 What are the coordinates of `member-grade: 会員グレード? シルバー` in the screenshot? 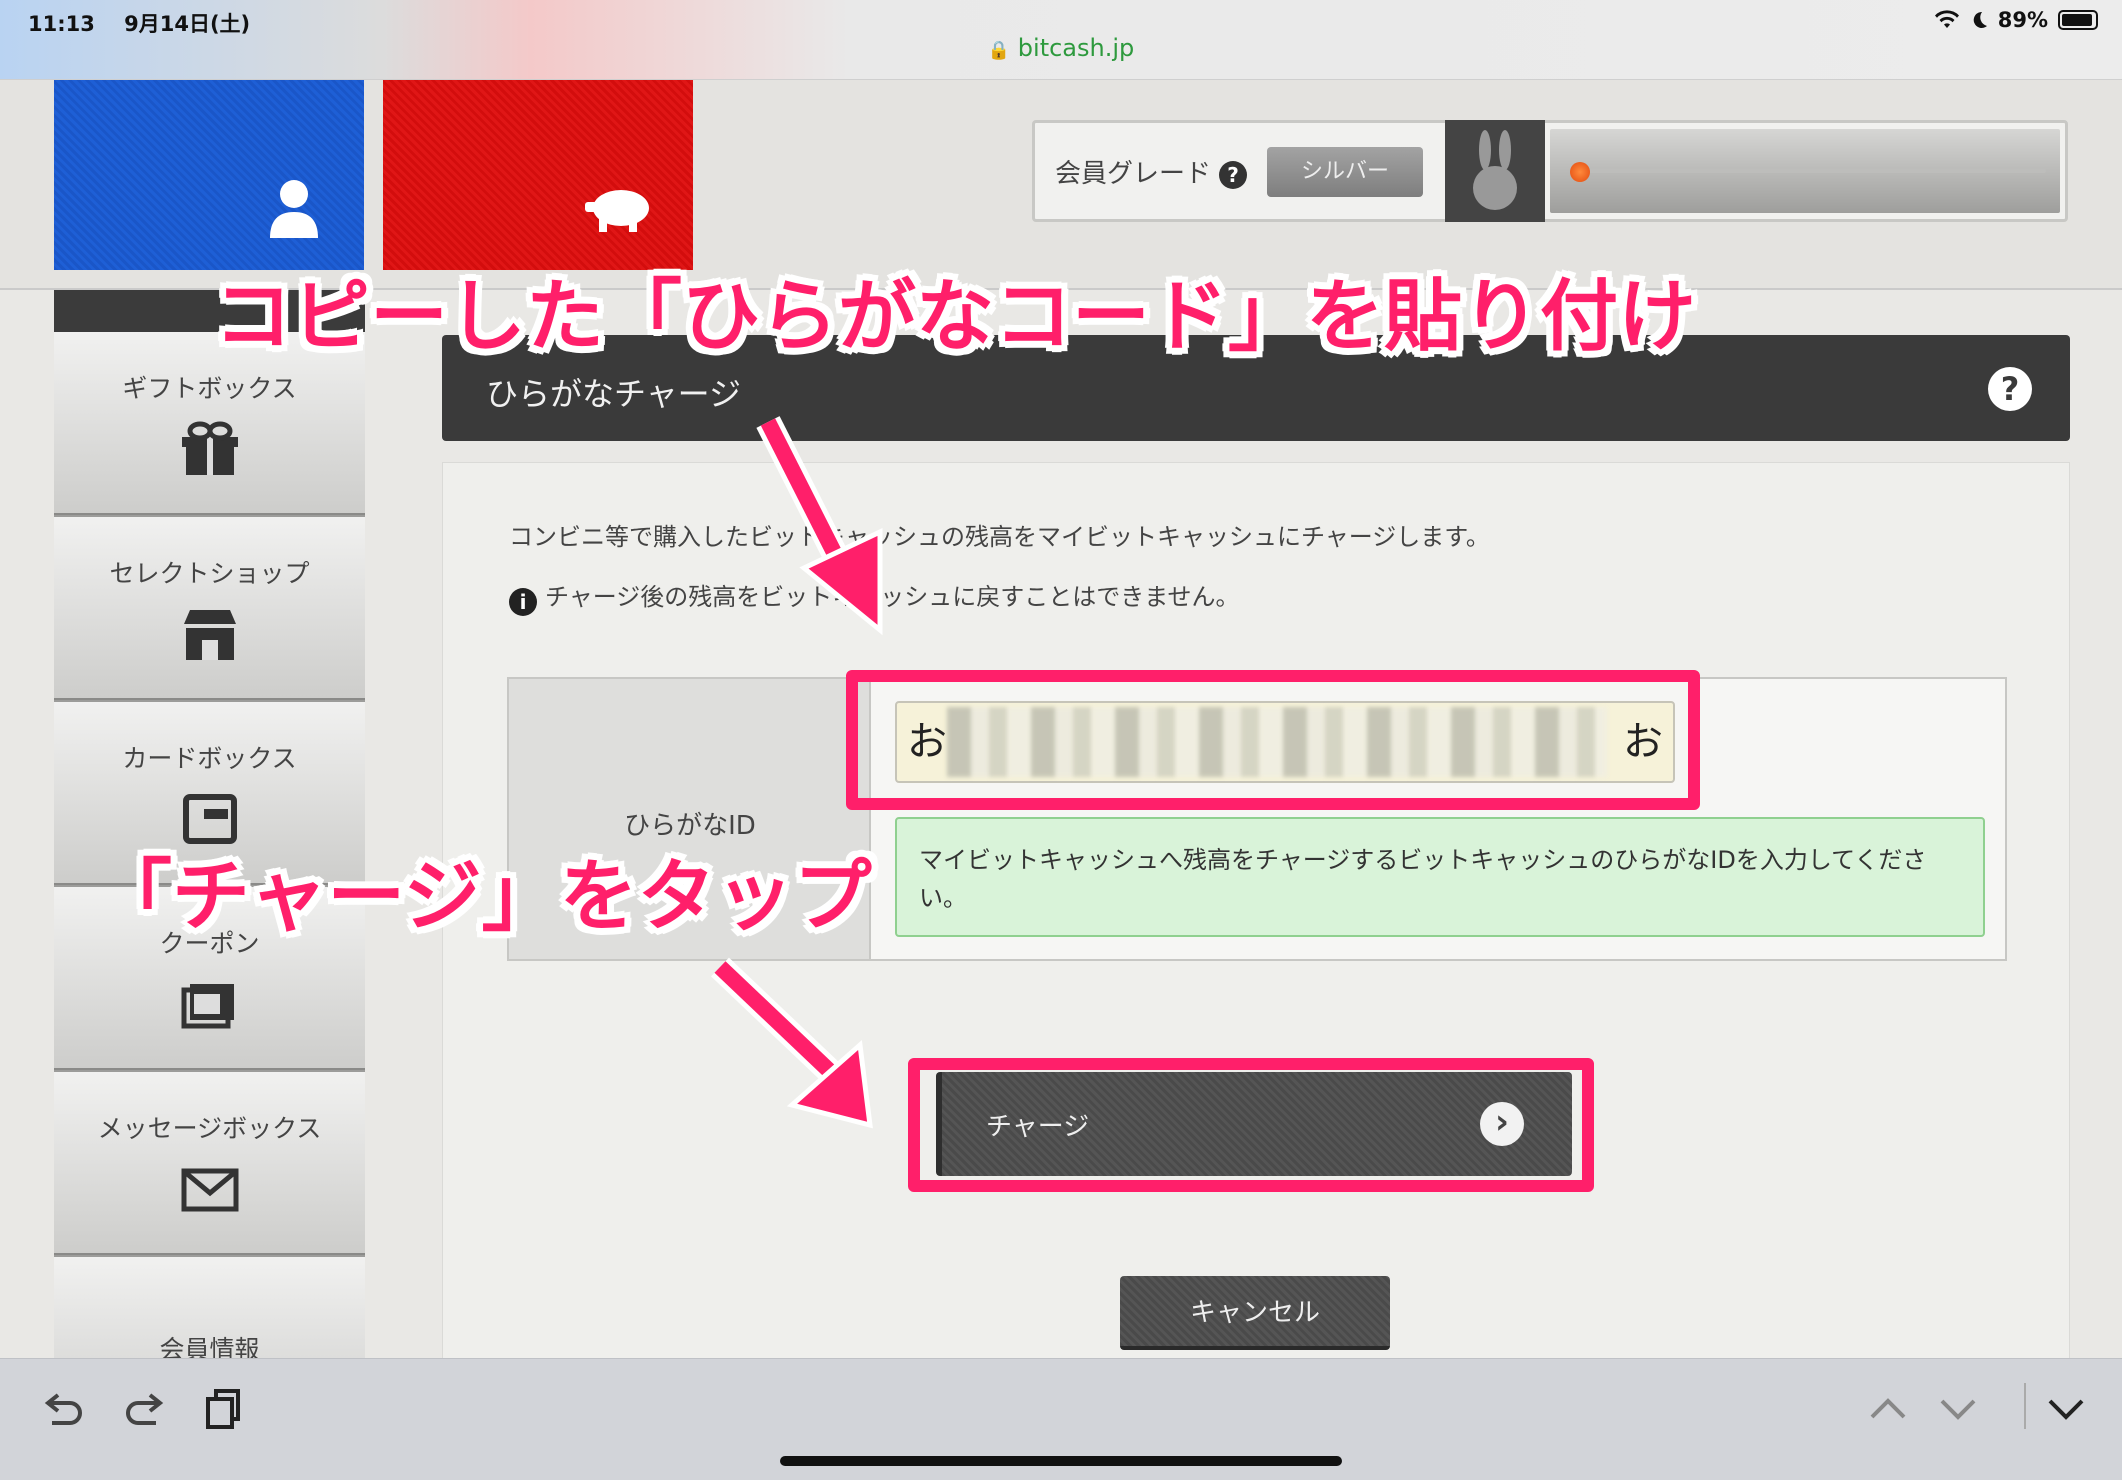 It's located at (1550, 171).